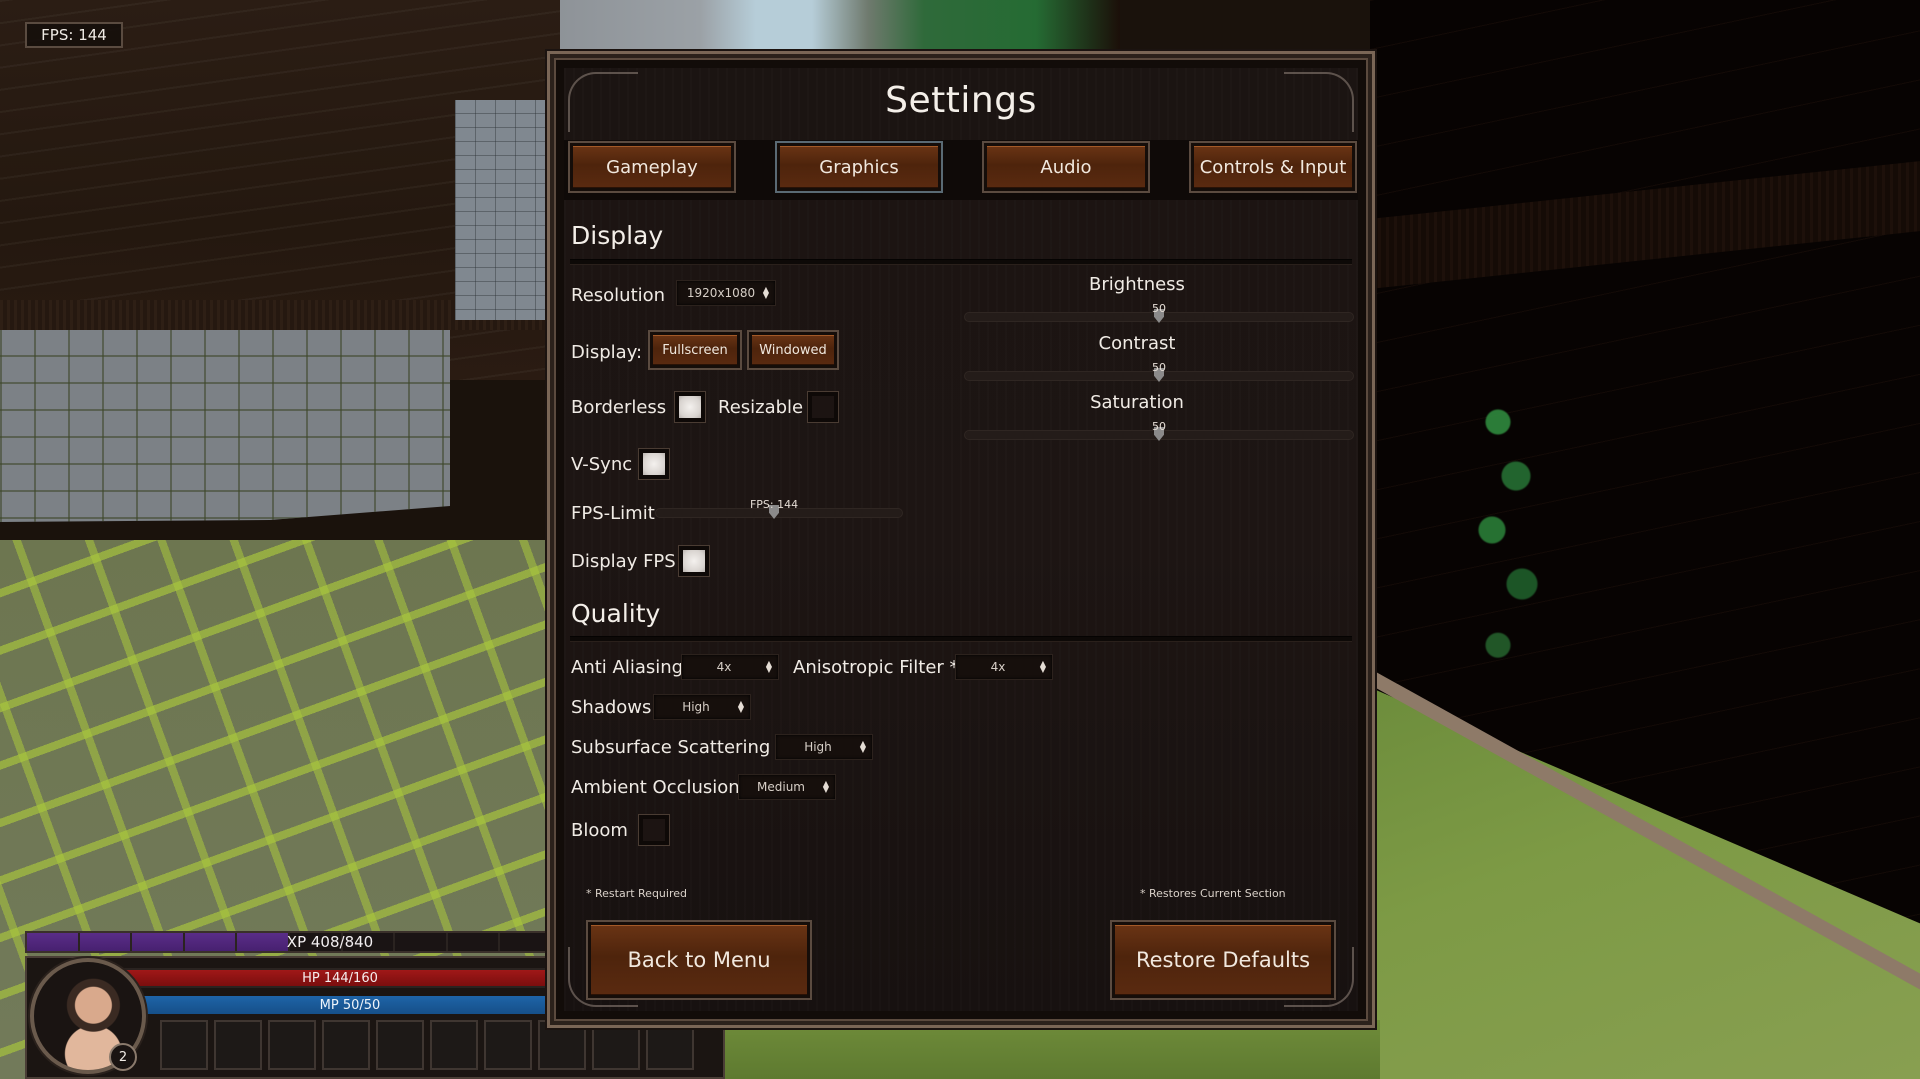 The width and height of the screenshot is (1920, 1079). I want to click on grass-bottom, so click(1050, 1049).